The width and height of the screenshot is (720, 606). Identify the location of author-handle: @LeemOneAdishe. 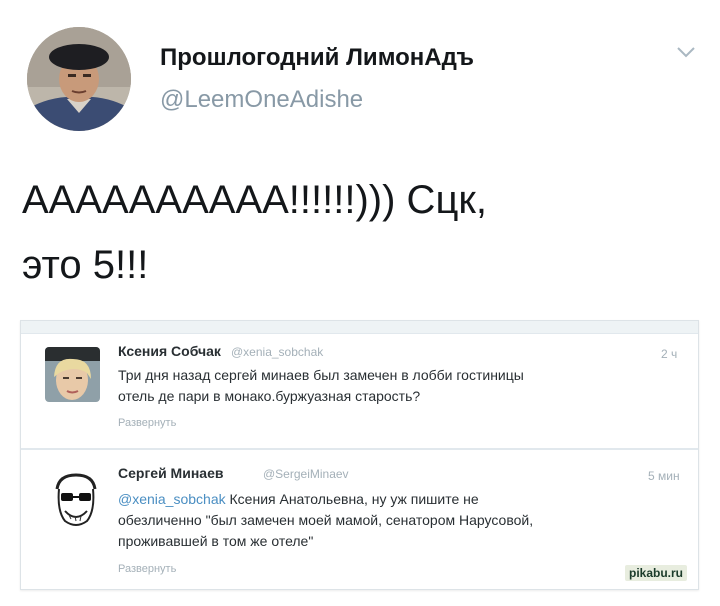
(261, 100).